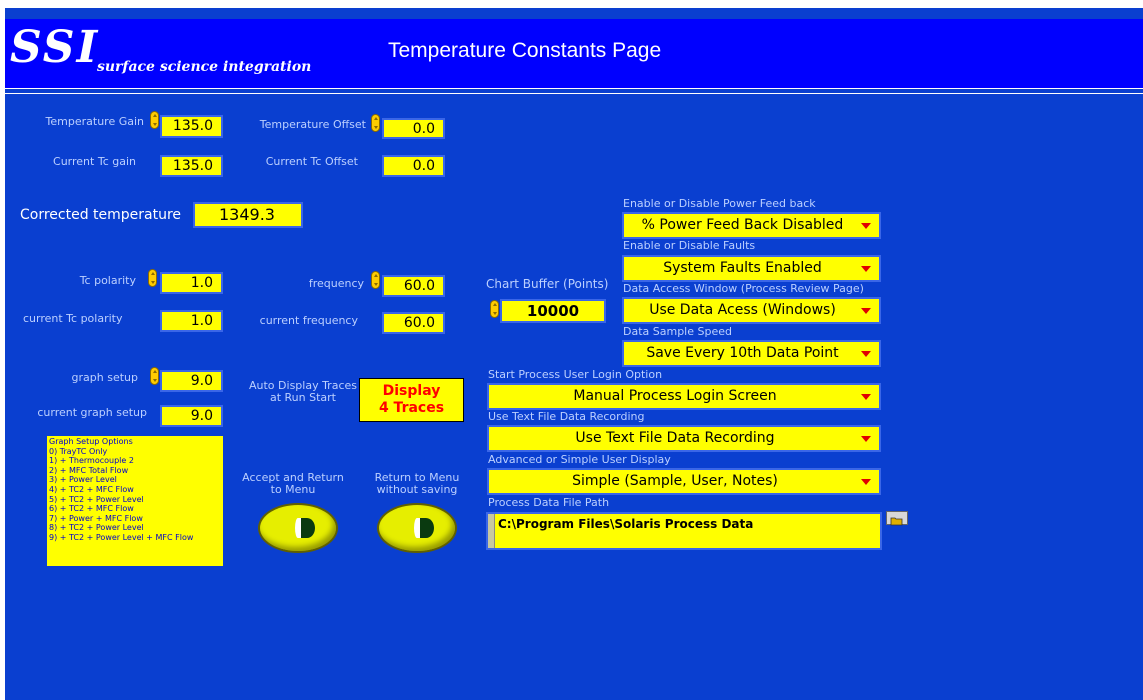  Describe the element at coordinates (78, 451) in the screenshot. I see `graph-option: 0) TrayTC Only` at that location.